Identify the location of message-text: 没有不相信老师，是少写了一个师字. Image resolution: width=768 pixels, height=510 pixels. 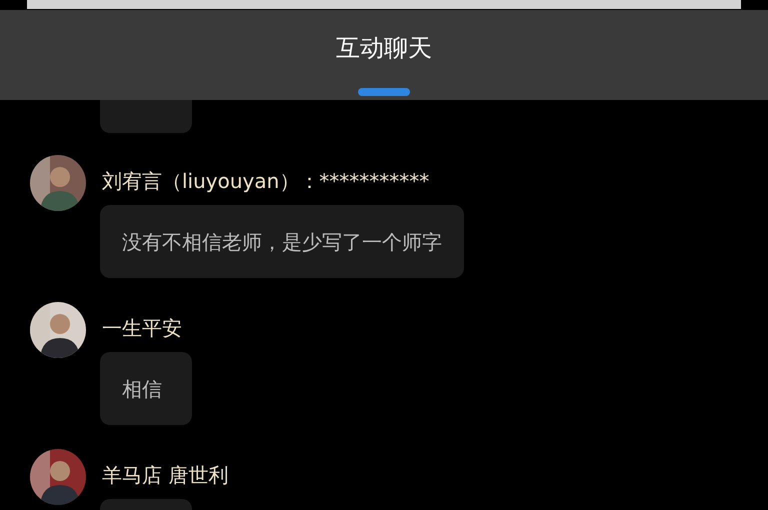
(282, 242).